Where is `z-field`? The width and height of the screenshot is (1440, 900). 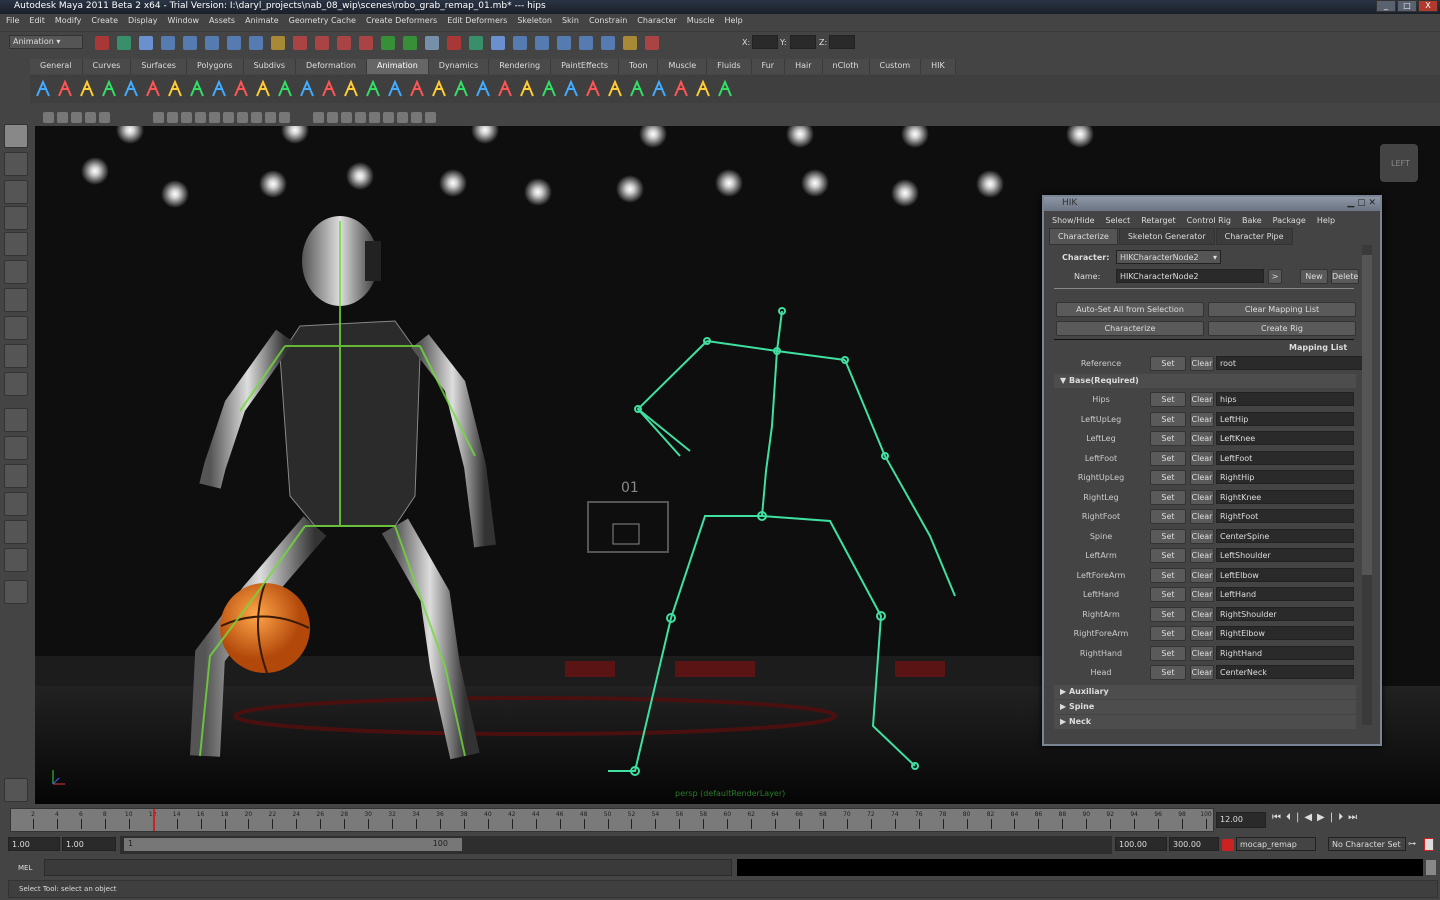 z-field is located at coordinates (842, 42).